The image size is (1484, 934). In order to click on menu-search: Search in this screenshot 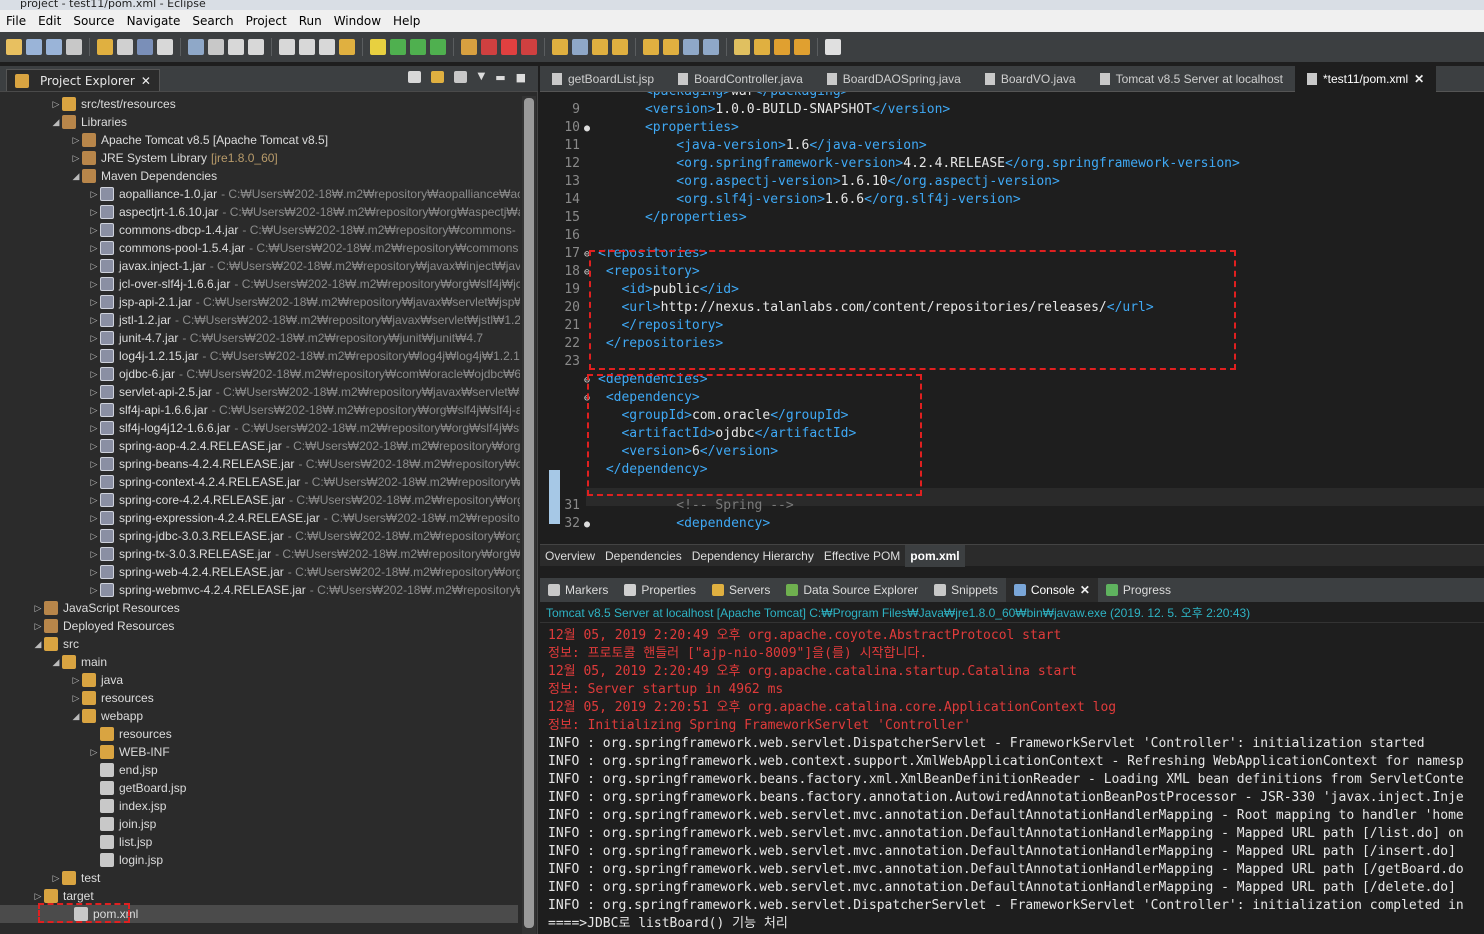, I will do `click(212, 21)`.